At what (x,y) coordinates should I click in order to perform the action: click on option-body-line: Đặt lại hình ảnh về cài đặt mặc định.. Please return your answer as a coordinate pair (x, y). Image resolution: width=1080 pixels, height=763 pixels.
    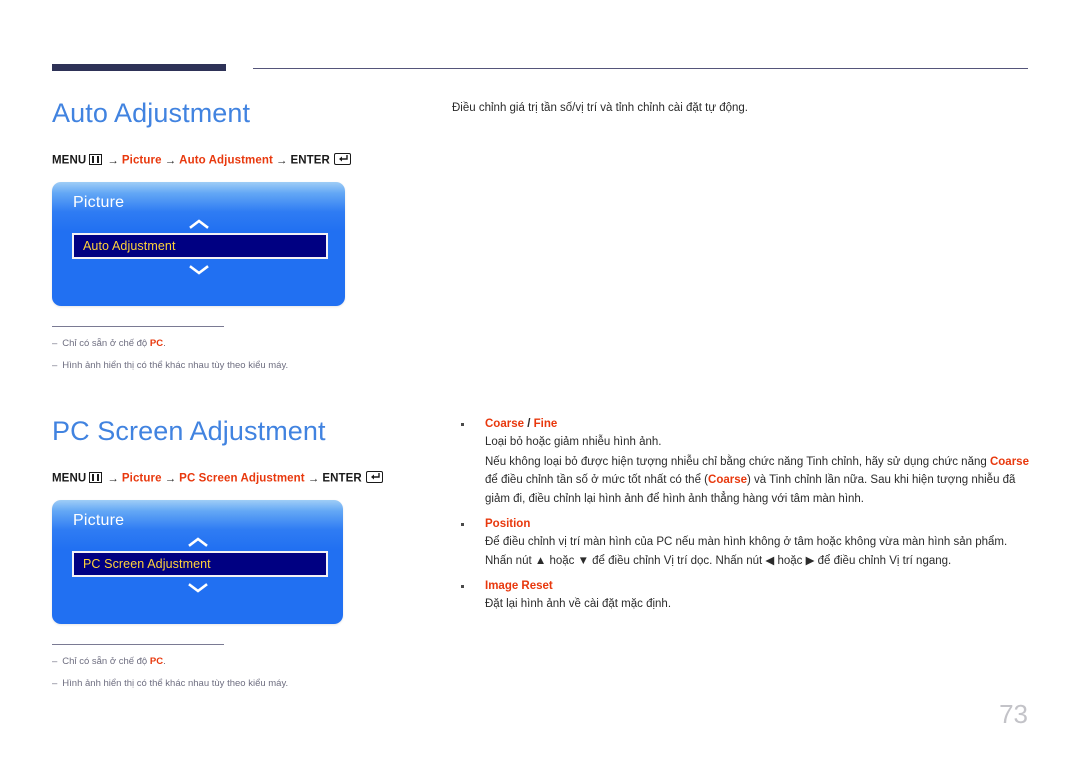
    Looking at the image, I should click on (578, 603).